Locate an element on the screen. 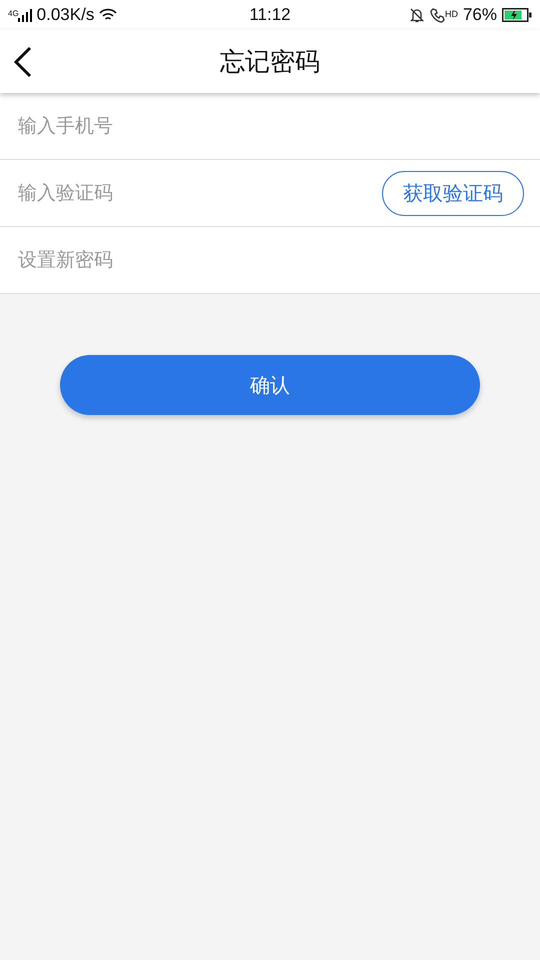 The height and width of the screenshot is (960, 540). input-field: 设置新密码 is located at coordinates (270, 260).